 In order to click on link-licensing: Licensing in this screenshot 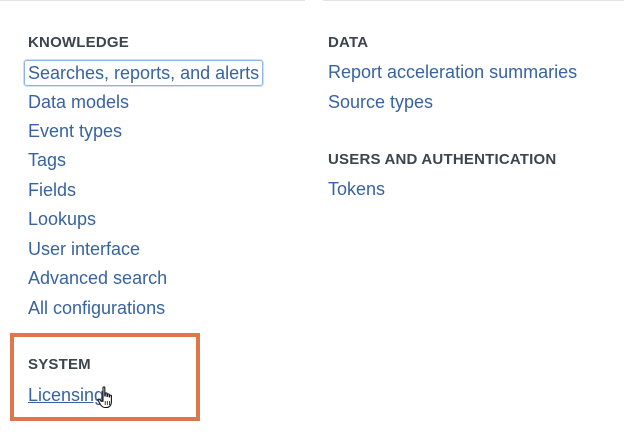, I will do `click(66, 395)`.